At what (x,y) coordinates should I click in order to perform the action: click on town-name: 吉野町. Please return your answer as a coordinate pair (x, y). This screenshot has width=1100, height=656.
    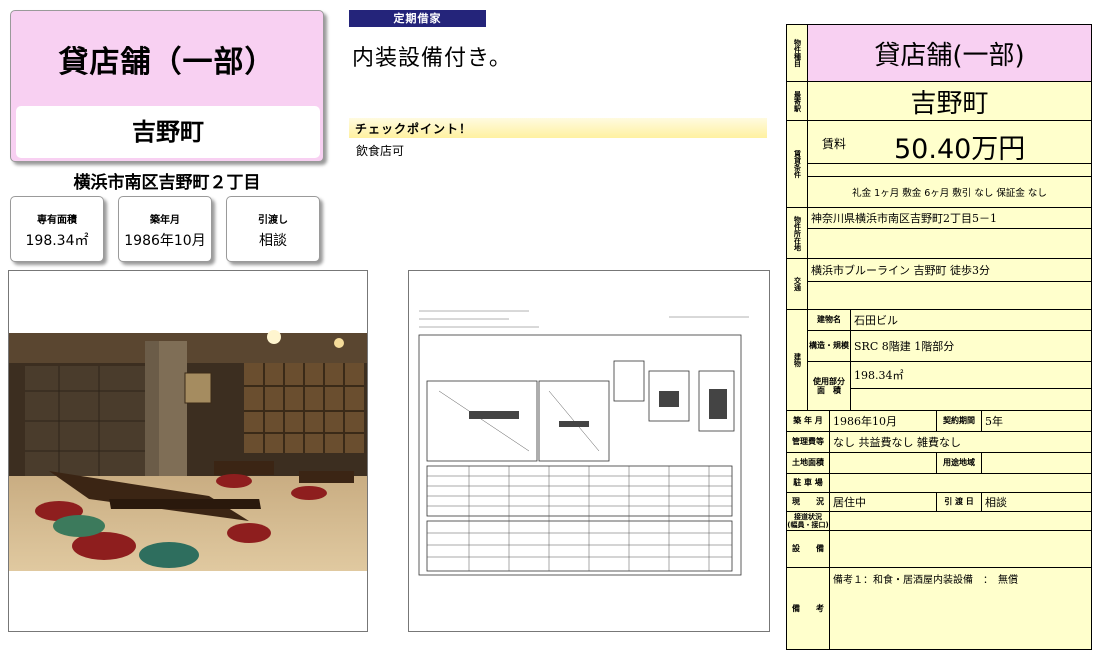
    Looking at the image, I should click on (168, 132).